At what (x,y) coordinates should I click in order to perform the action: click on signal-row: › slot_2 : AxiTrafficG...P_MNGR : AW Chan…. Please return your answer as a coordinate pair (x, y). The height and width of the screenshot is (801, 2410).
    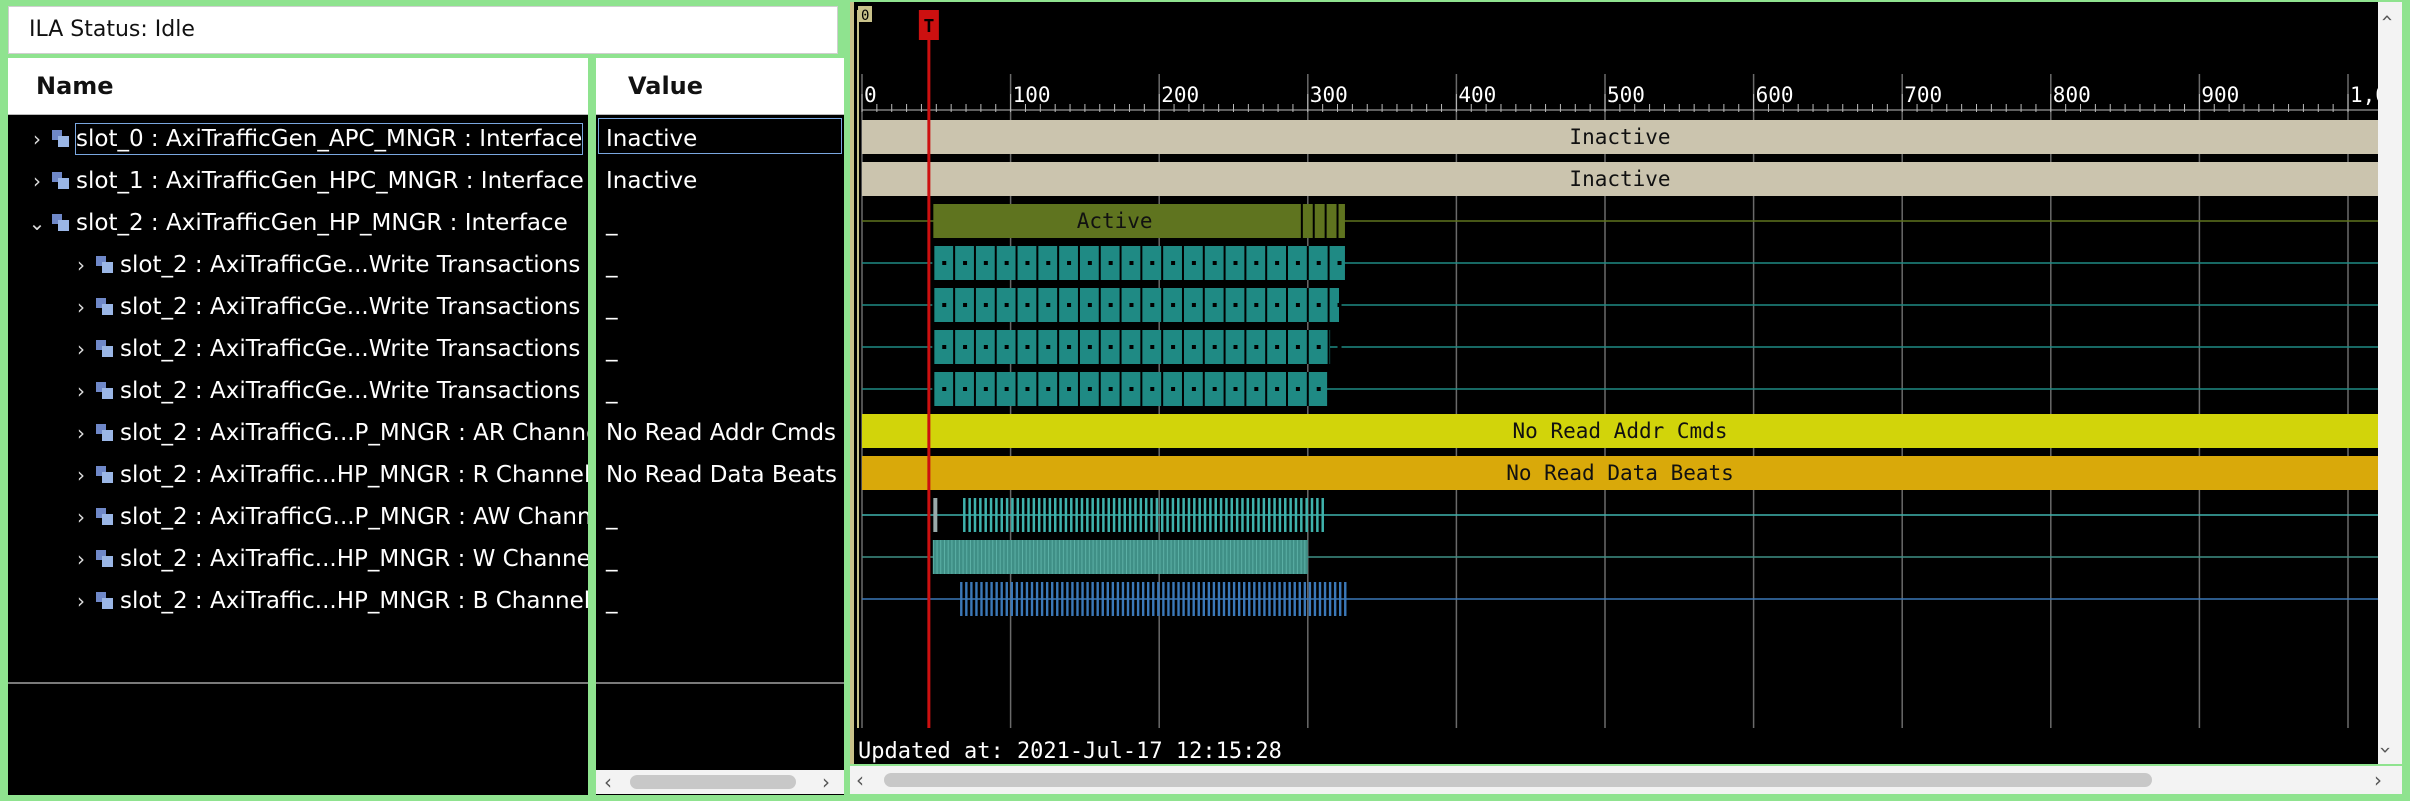
    Looking at the image, I should click on (298, 517).